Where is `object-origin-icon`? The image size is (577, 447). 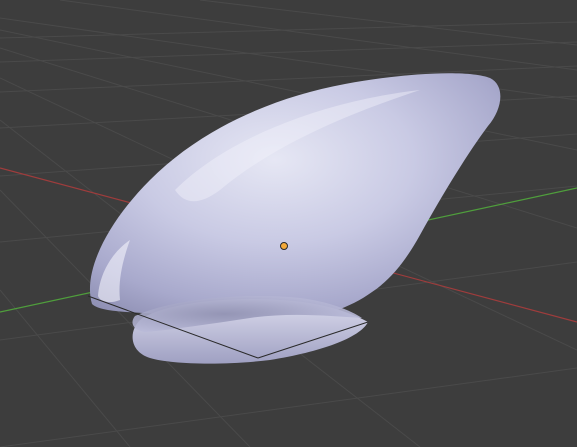 object-origin-icon is located at coordinates (284, 246).